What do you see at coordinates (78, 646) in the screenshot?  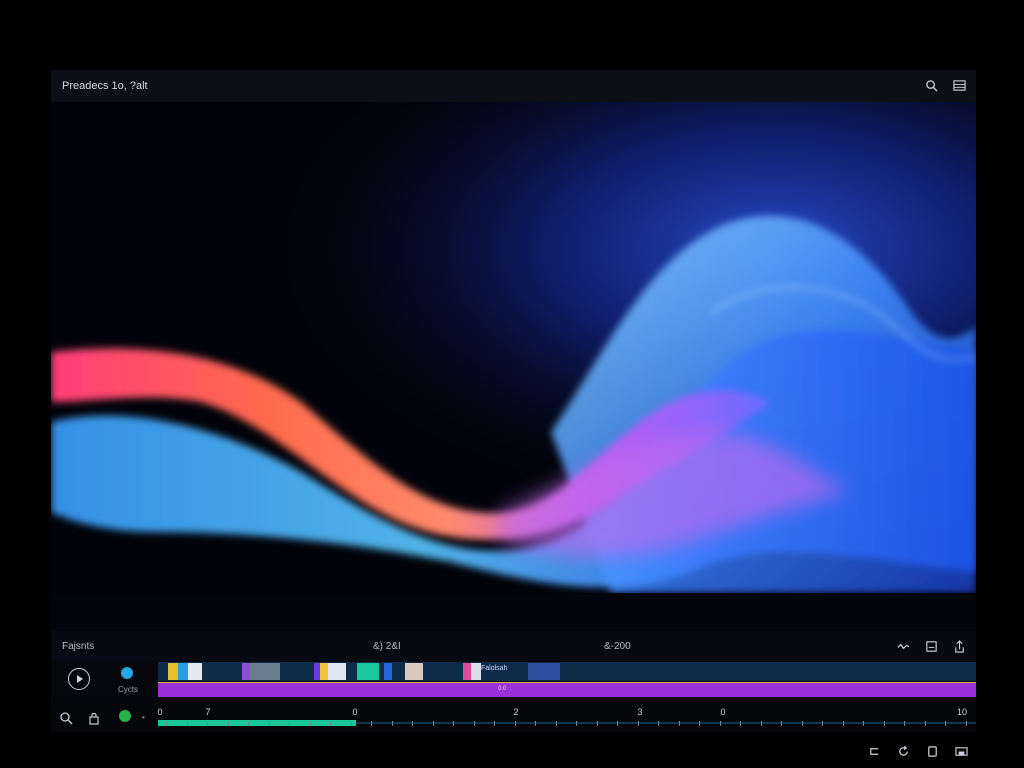 I see `timeline-label: Fajsnts` at bounding box center [78, 646].